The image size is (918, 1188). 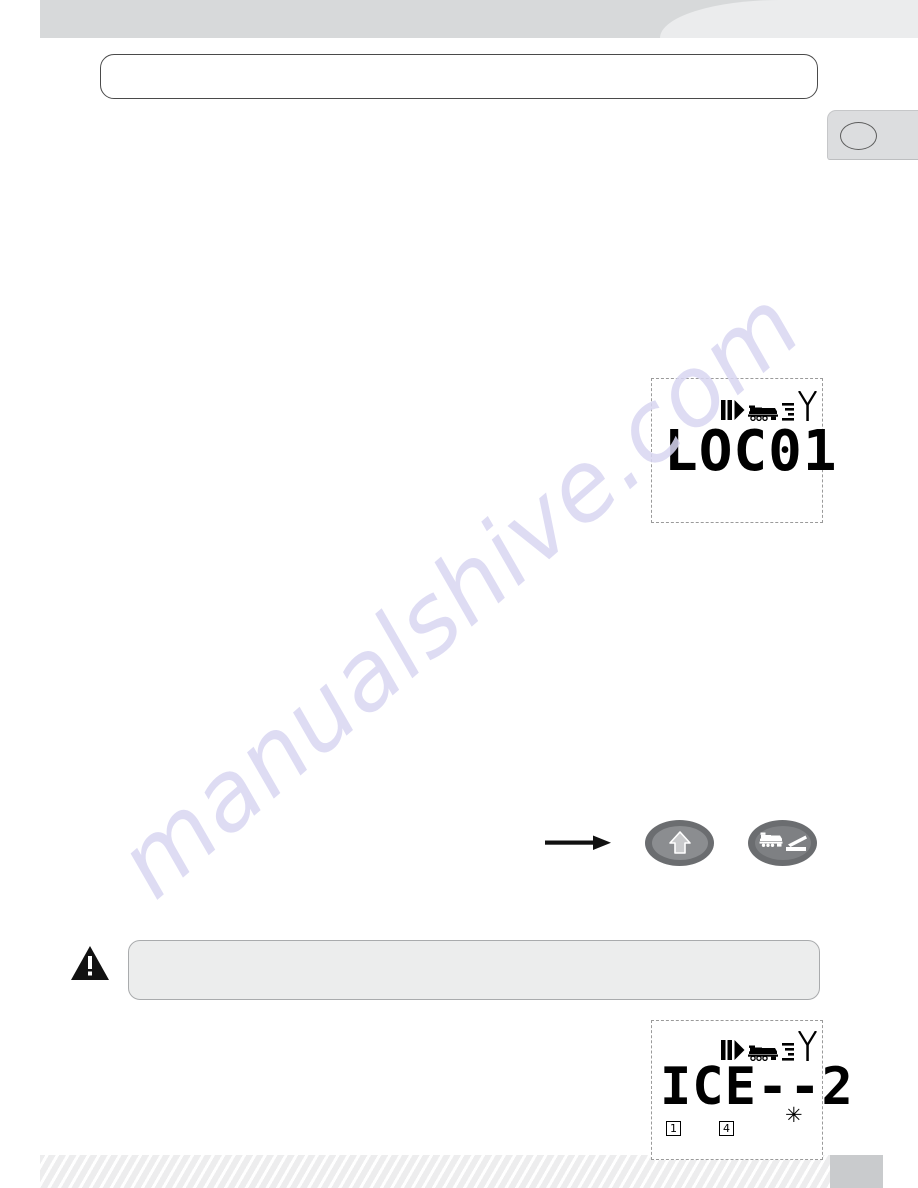 I want to click on warning-row, so click(x=445, y=972).